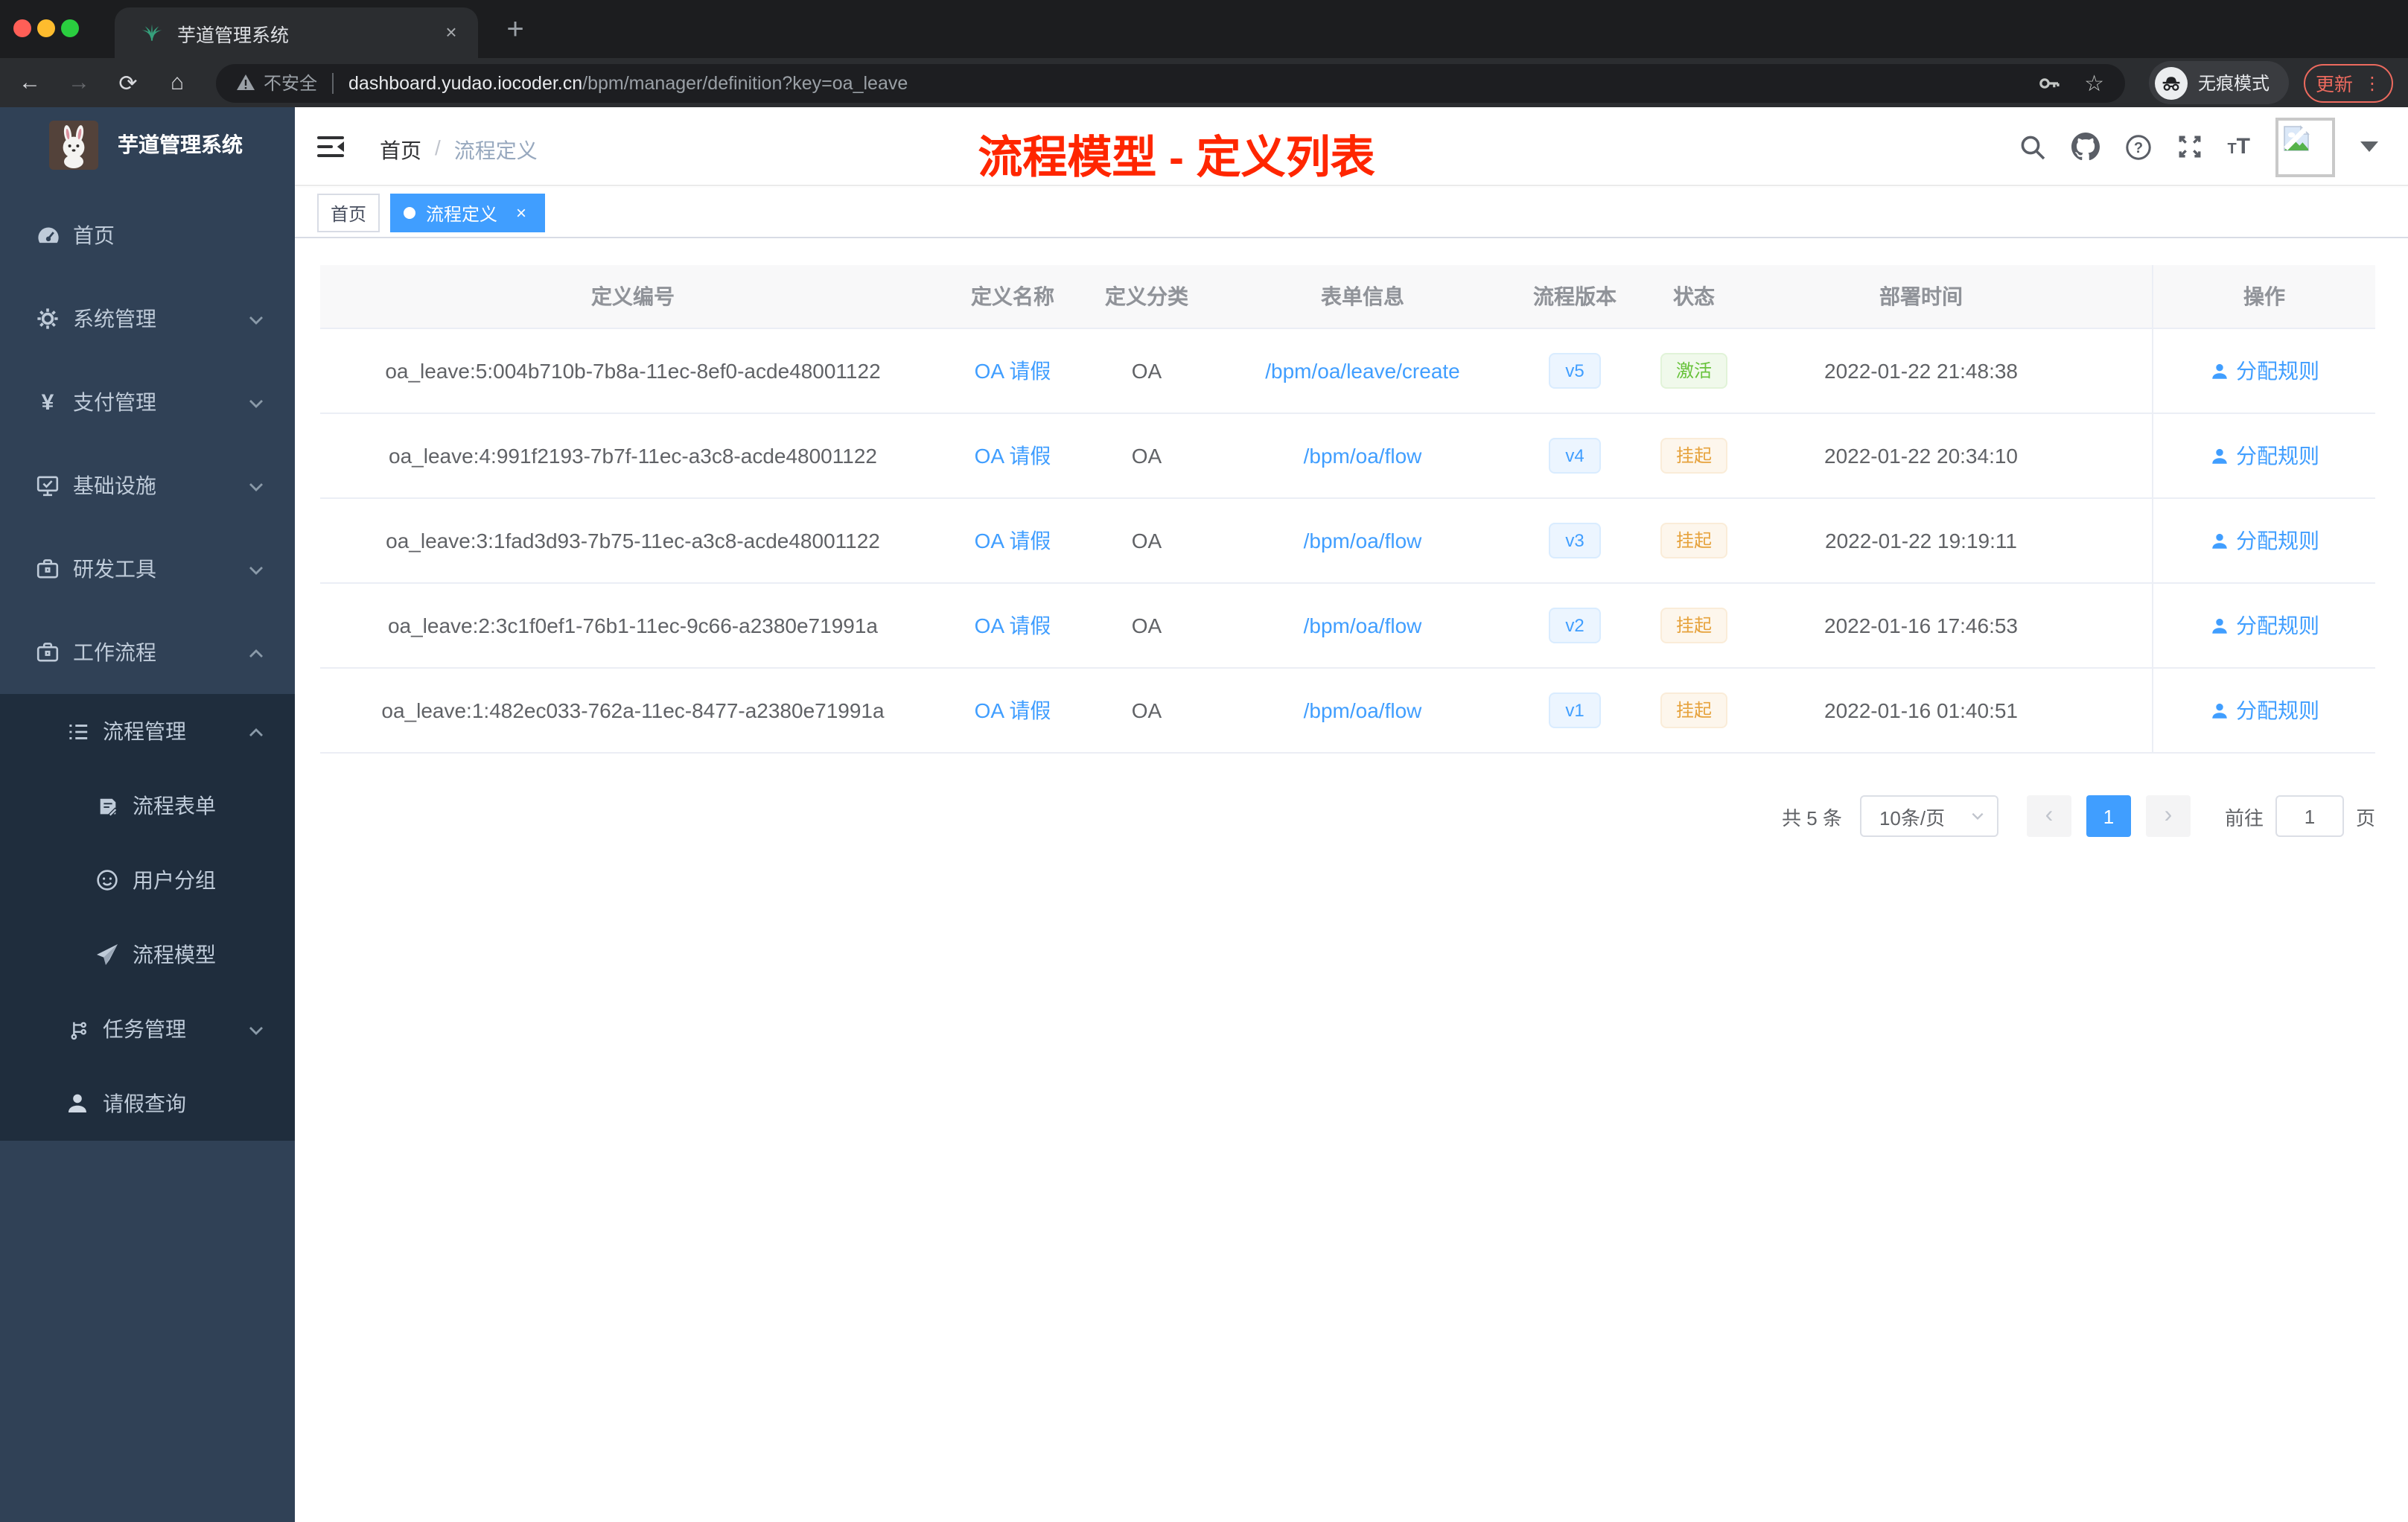 This screenshot has height=1522, width=2408. Describe the element at coordinates (2168, 816) in the screenshot. I see `next-page-button: ›` at that location.